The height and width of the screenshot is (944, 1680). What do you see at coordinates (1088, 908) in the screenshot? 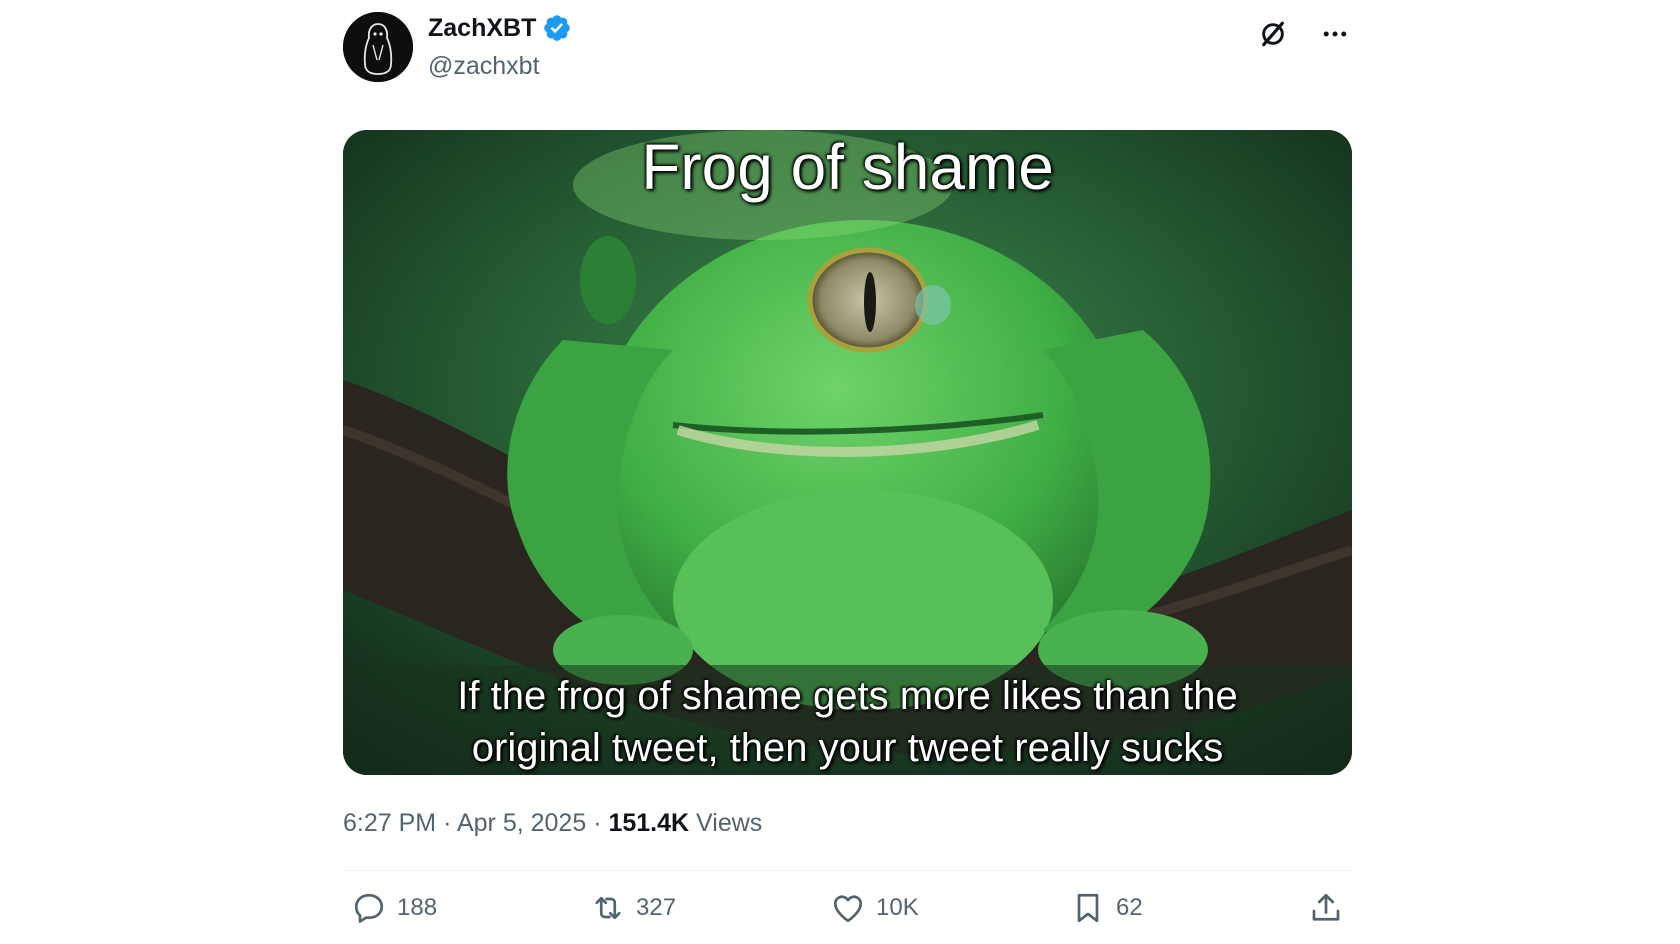
I see `bookmark-icon` at bounding box center [1088, 908].